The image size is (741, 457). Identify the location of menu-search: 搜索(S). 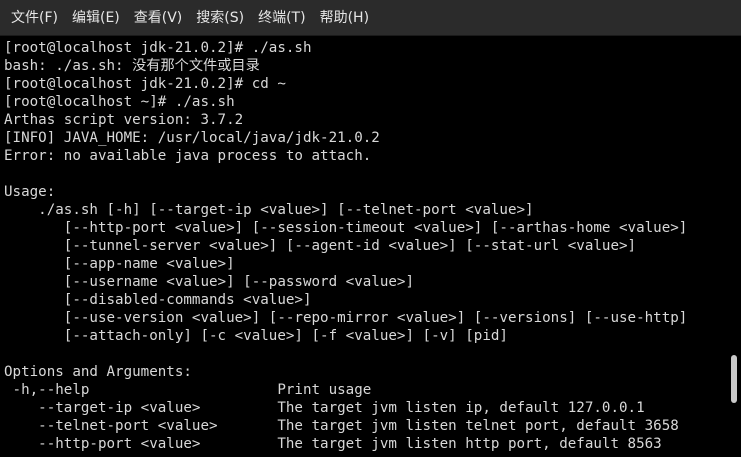
(220, 18).